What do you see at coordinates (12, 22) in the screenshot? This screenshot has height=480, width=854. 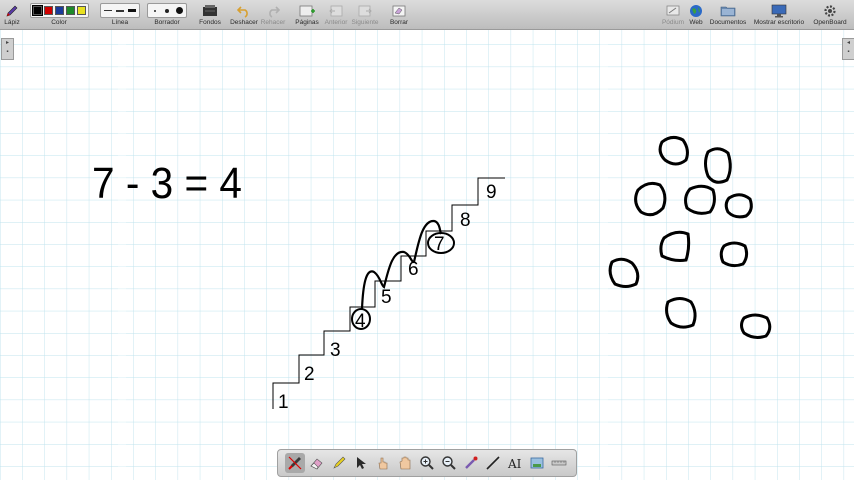 I see `pen-label: Lápiz` at bounding box center [12, 22].